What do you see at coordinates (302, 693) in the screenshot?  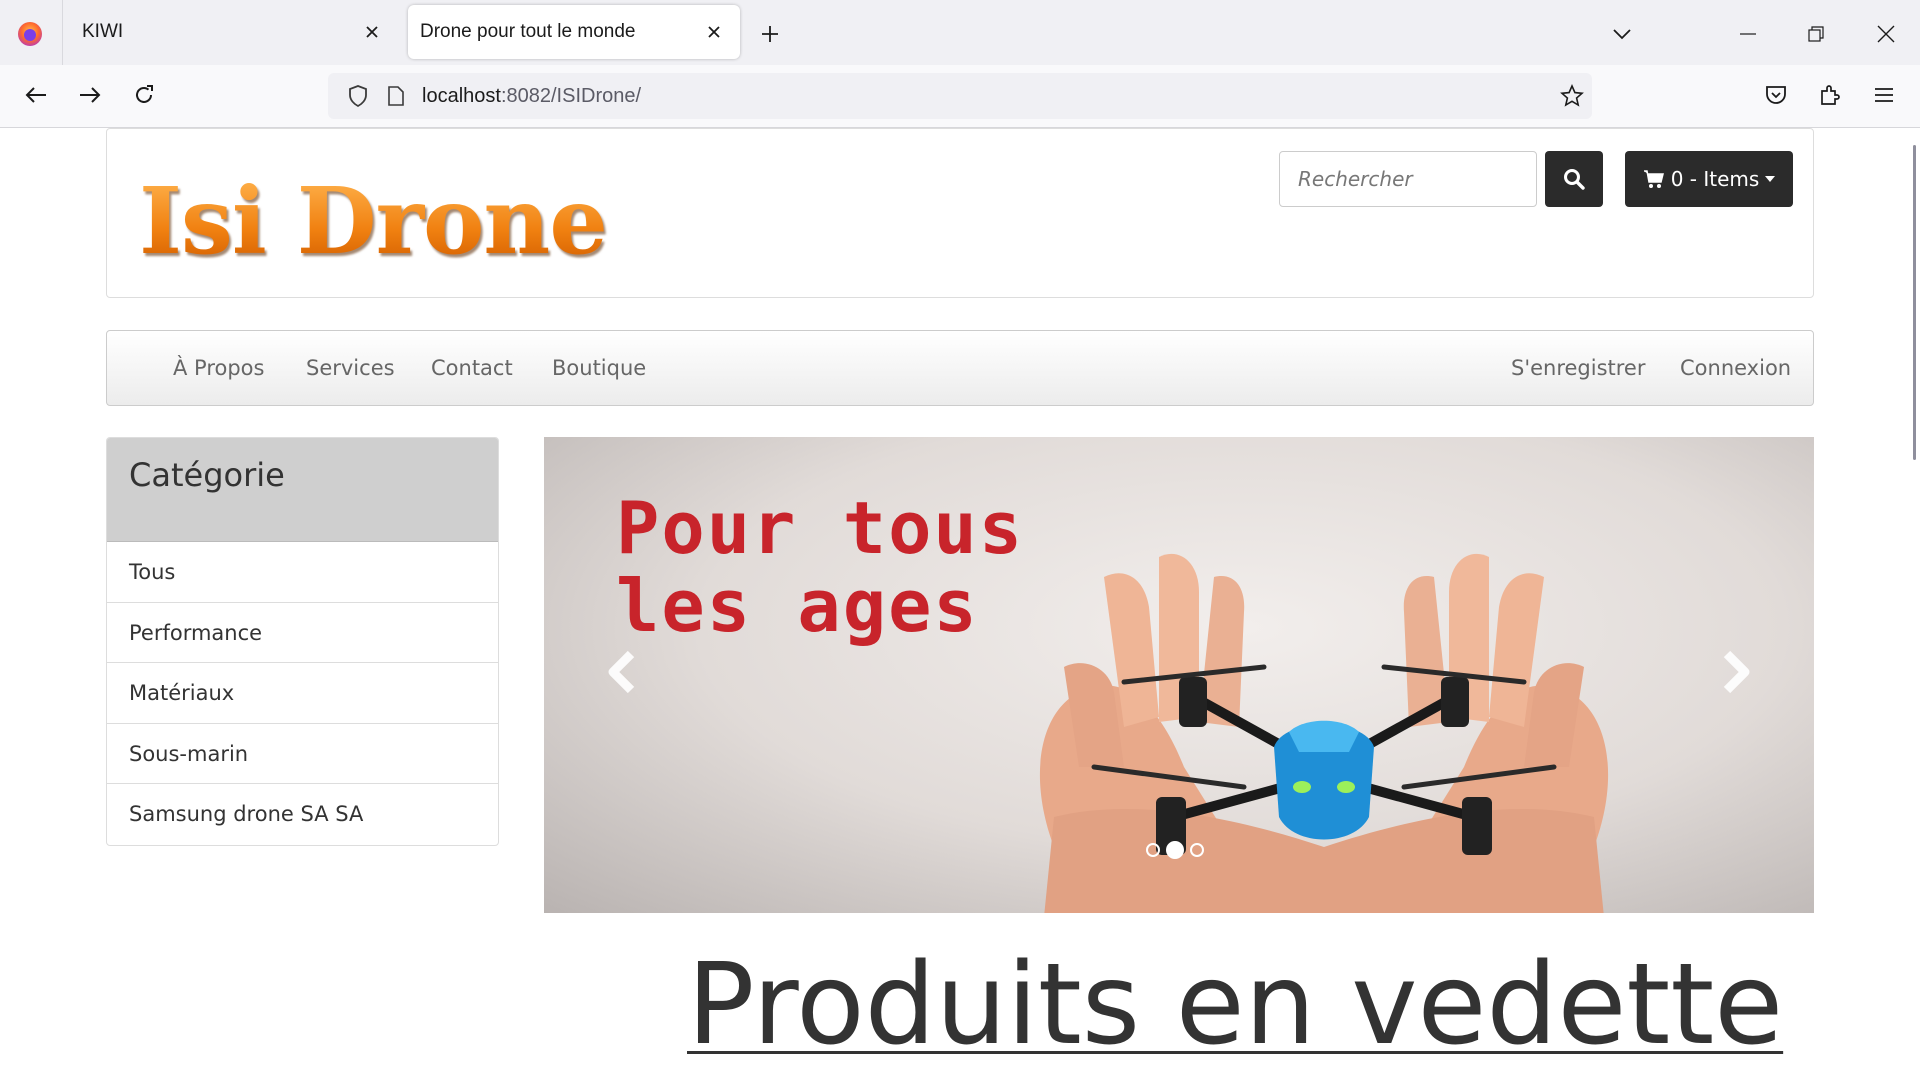 I see `category-item-materiaux: Matériaux` at bounding box center [302, 693].